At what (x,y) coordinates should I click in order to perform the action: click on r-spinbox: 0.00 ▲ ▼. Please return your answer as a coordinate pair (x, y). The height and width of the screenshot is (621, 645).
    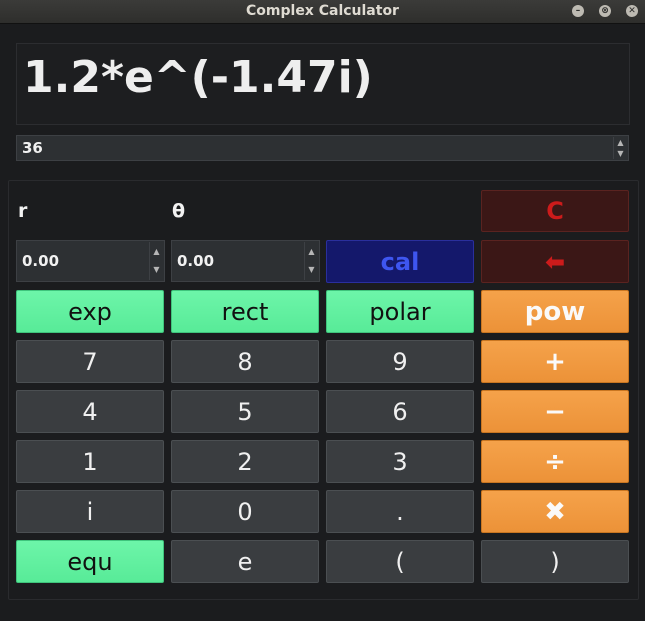
    Looking at the image, I should click on (90, 261).